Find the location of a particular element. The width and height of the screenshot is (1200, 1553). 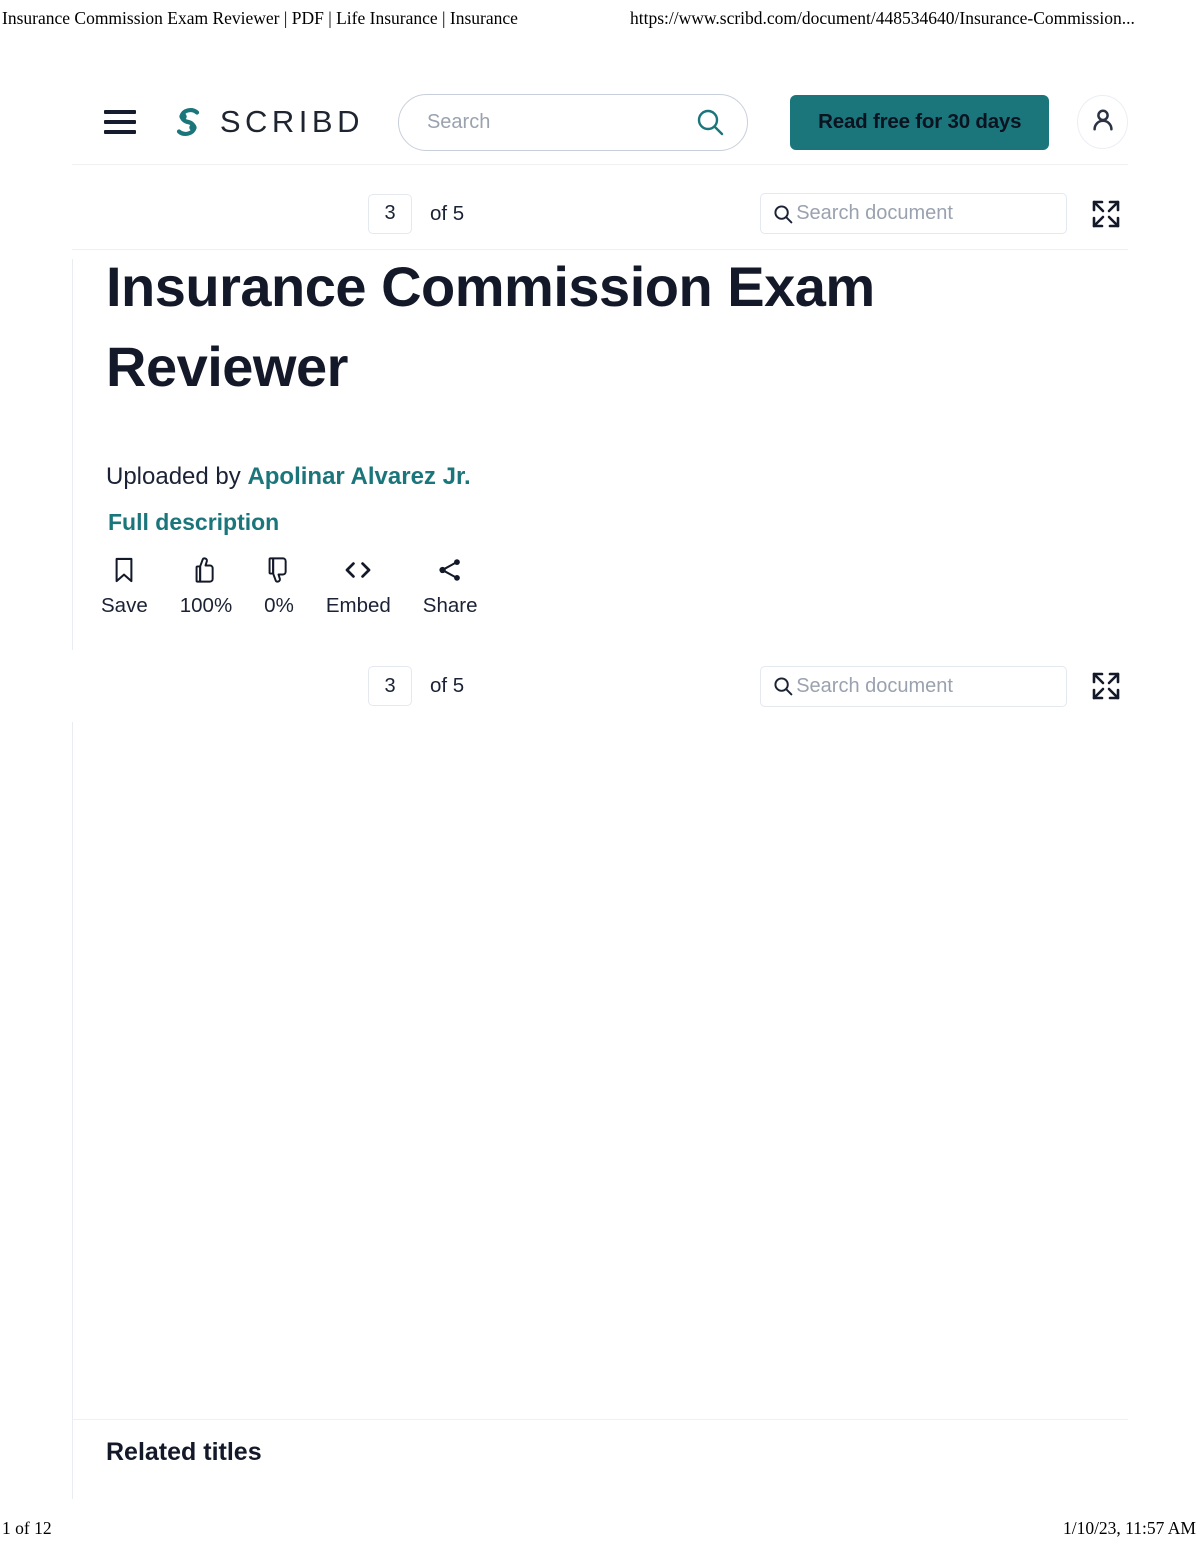

share-label: Share is located at coordinates (450, 605).